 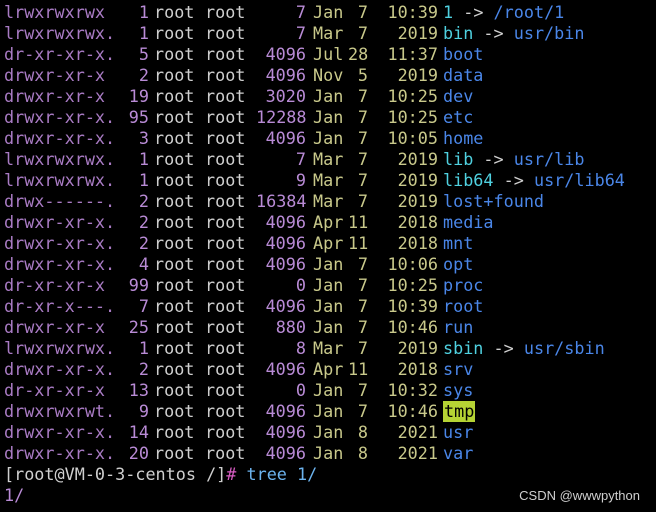 What do you see at coordinates (458, 327) in the screenshot?
I see `directory-name: run` at bounding box center [458, 327].